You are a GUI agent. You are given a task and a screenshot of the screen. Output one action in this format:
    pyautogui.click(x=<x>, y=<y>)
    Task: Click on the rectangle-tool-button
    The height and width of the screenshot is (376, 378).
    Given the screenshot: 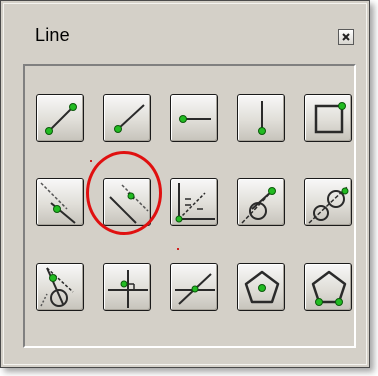 What is the action you would take?
    pyautogui.click(x=328, y=118)
    